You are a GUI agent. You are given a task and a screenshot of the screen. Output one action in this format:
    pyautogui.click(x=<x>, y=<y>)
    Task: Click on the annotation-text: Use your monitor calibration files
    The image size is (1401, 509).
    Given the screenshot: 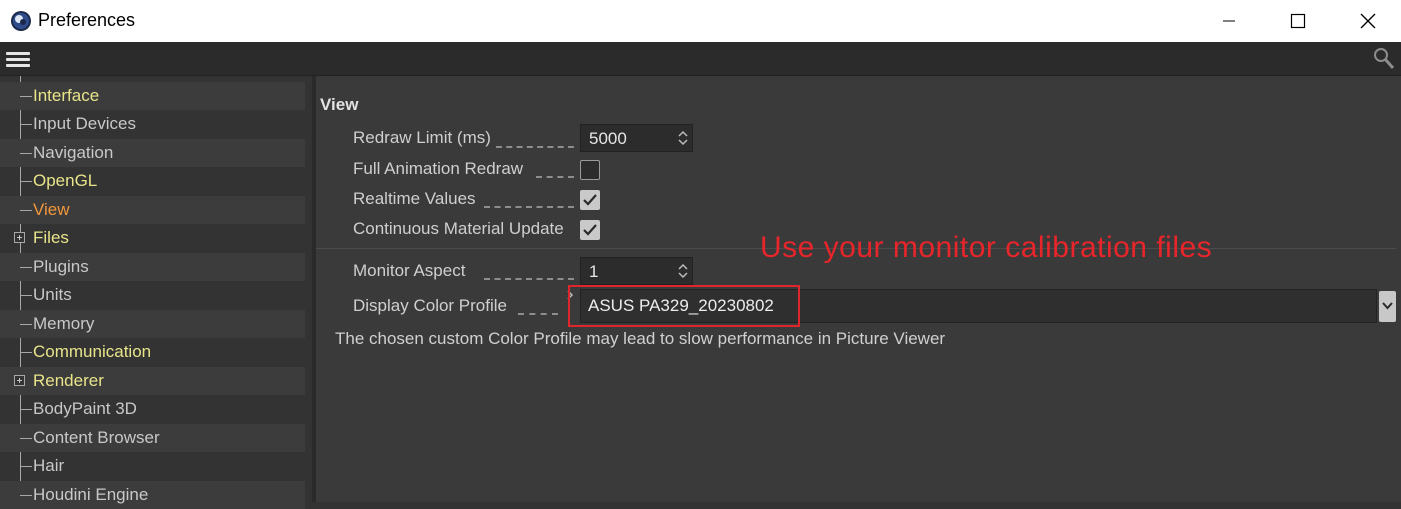 What is the action you would take?
    pyautogui.click(x=986, y=247)
    